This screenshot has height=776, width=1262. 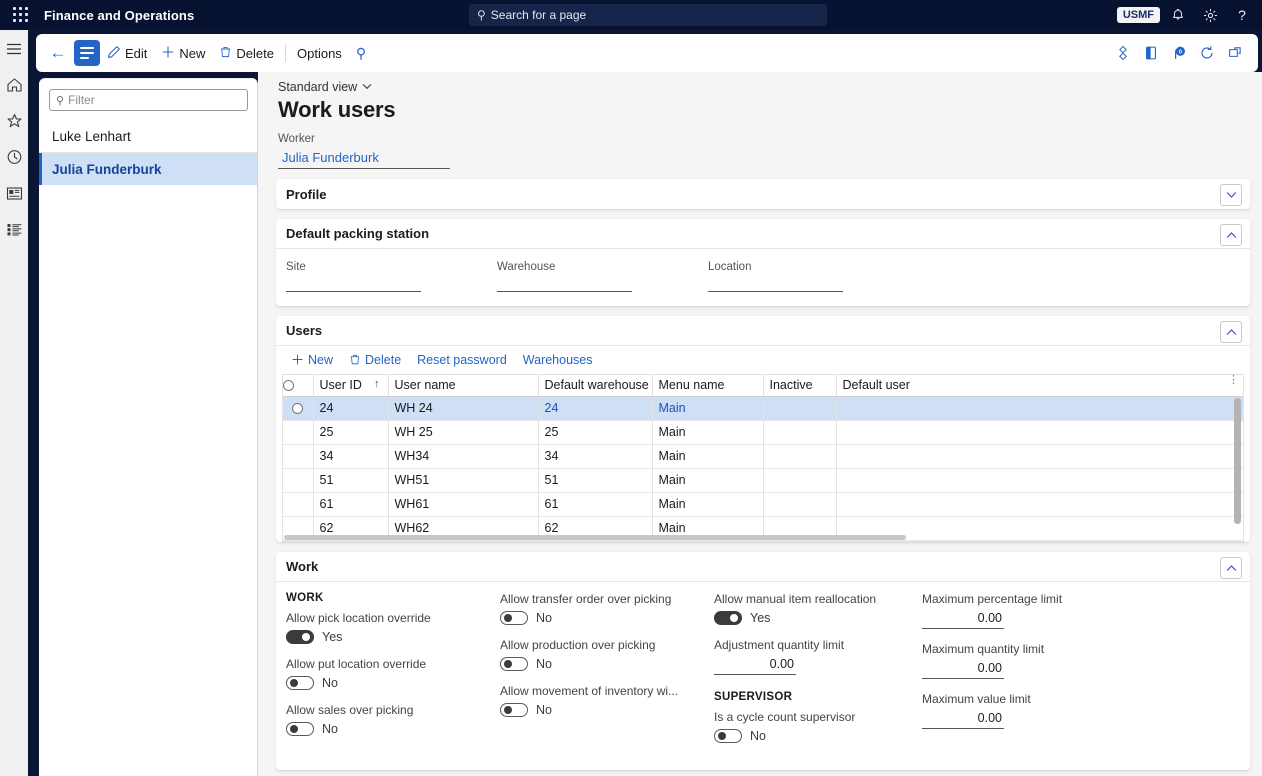 I want to click on allow-sales-over-picking-toggle, so click(x=300, y=728).